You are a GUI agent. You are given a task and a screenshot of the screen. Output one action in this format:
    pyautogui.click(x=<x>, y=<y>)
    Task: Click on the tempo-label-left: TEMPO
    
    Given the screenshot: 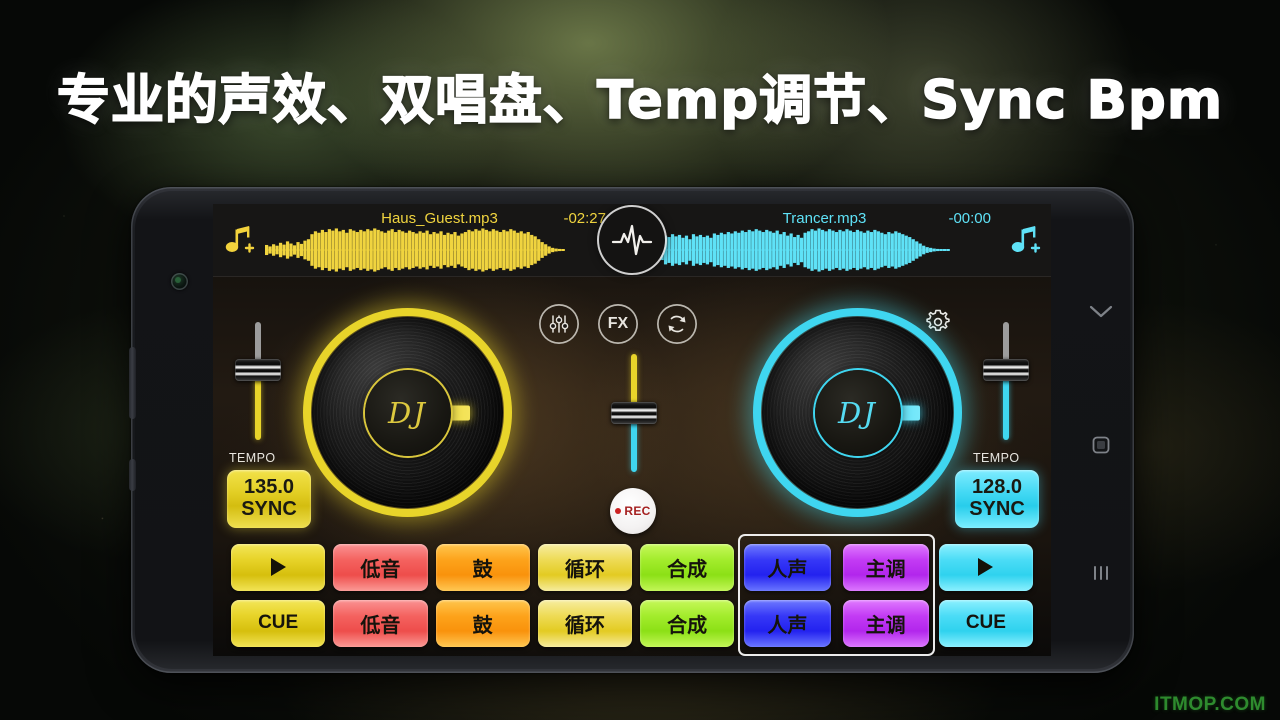 What is the action you would take?
    pyautogui.click(x=252, y=458)
    